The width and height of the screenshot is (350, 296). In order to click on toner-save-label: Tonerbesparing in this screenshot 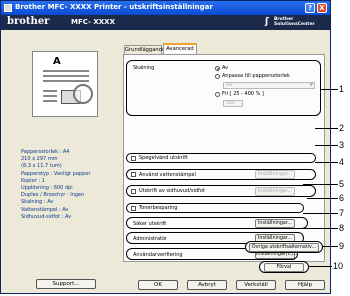, I will do `click(158, 208)`.